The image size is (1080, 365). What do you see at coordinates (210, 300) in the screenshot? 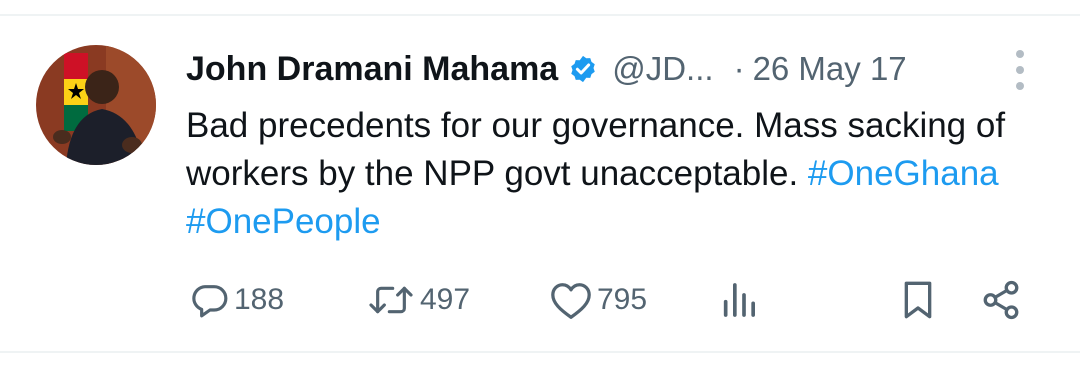
I see `reply-icon` at bounding box center [210, 300].